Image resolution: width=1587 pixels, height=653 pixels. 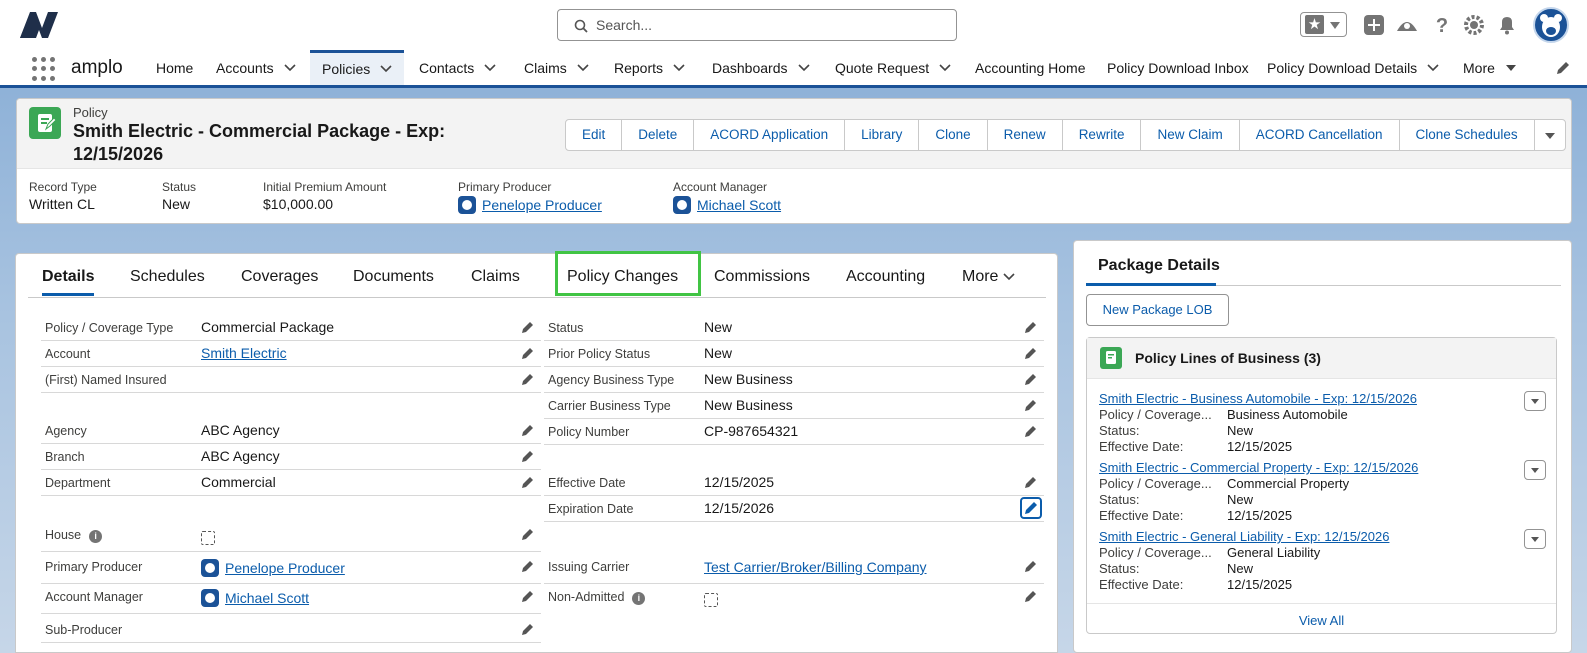 What do you see at coordinates (357, 67) in the screenshot?
I see `nav-item-policies: Policies` at bounding box center [357, 67].